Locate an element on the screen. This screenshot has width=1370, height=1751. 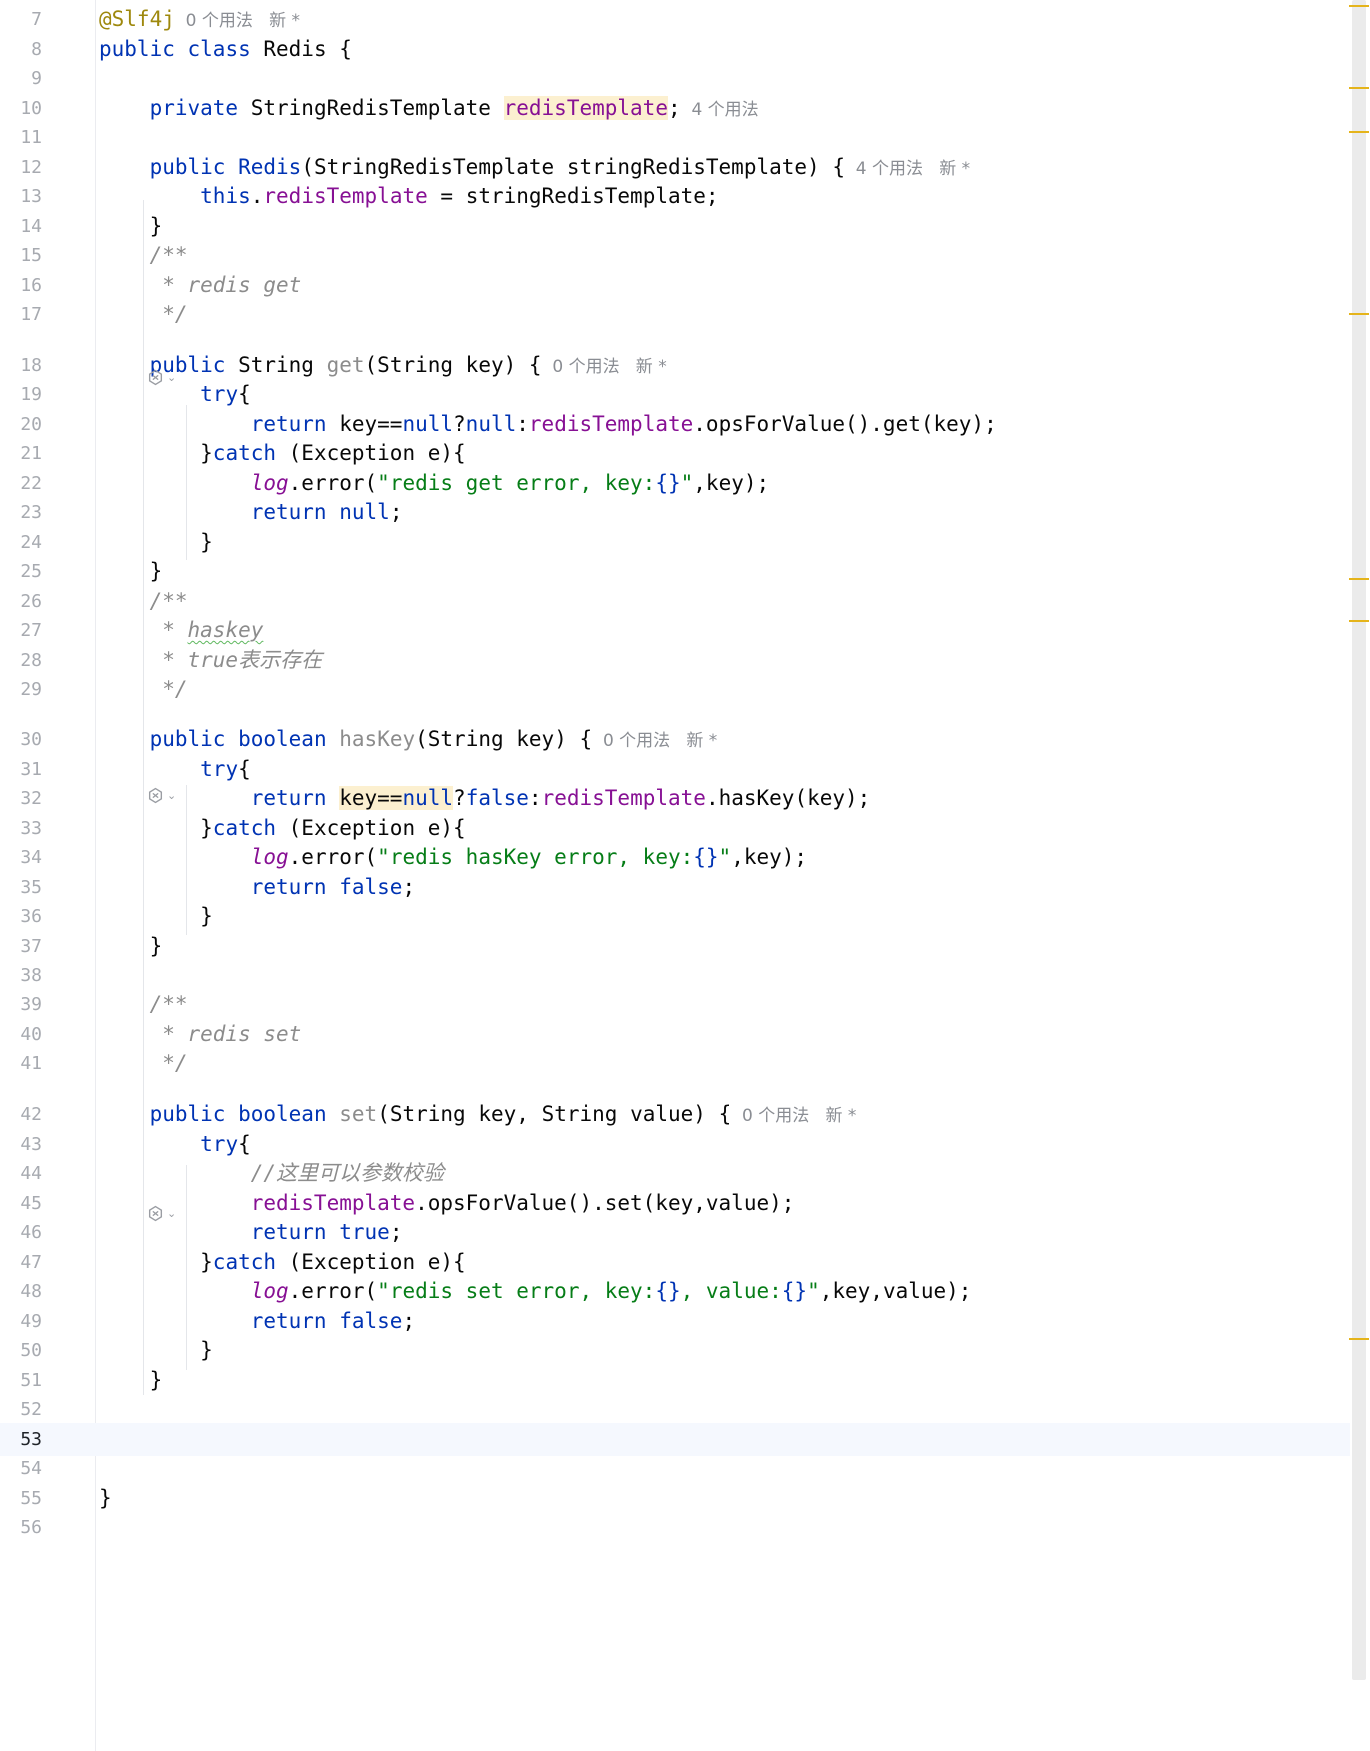
line-number: 21 is located at coordinates (31, 453).